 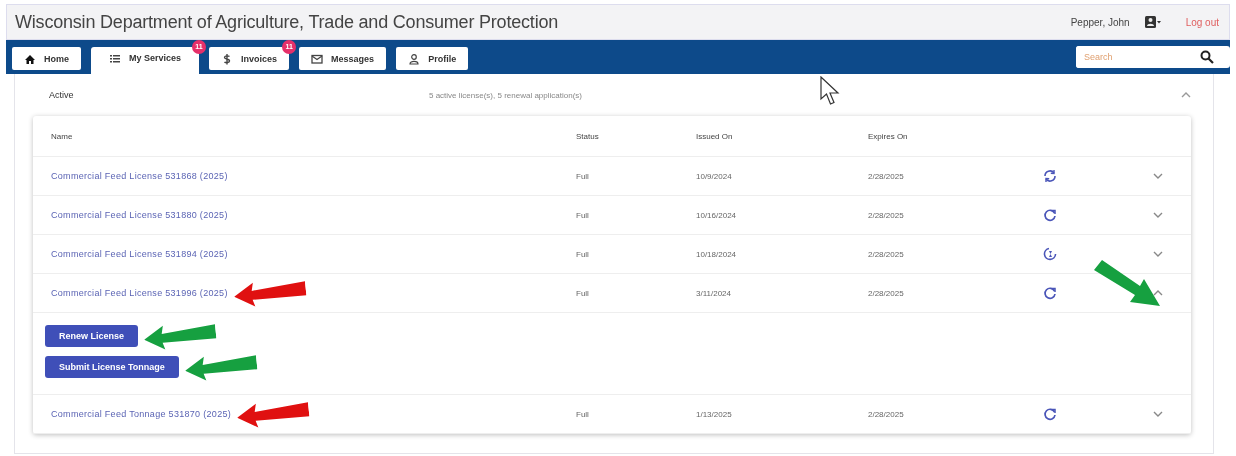 I want to click on mouse-pointer-icon, so click(x=831, y=91).